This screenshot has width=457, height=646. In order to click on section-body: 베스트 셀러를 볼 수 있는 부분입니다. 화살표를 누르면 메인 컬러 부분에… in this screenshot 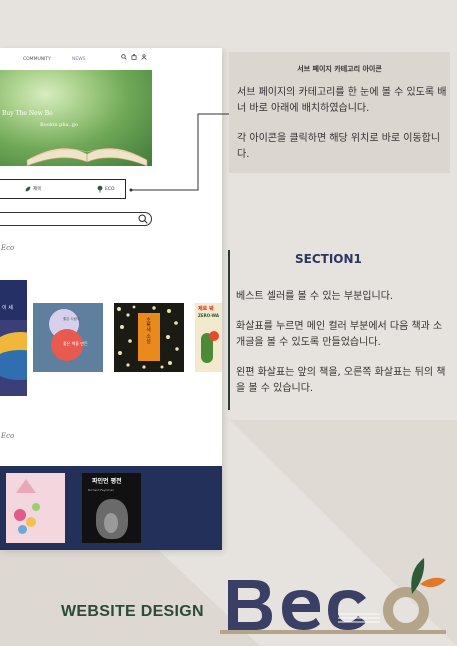, I will do `click(343, 350)`.